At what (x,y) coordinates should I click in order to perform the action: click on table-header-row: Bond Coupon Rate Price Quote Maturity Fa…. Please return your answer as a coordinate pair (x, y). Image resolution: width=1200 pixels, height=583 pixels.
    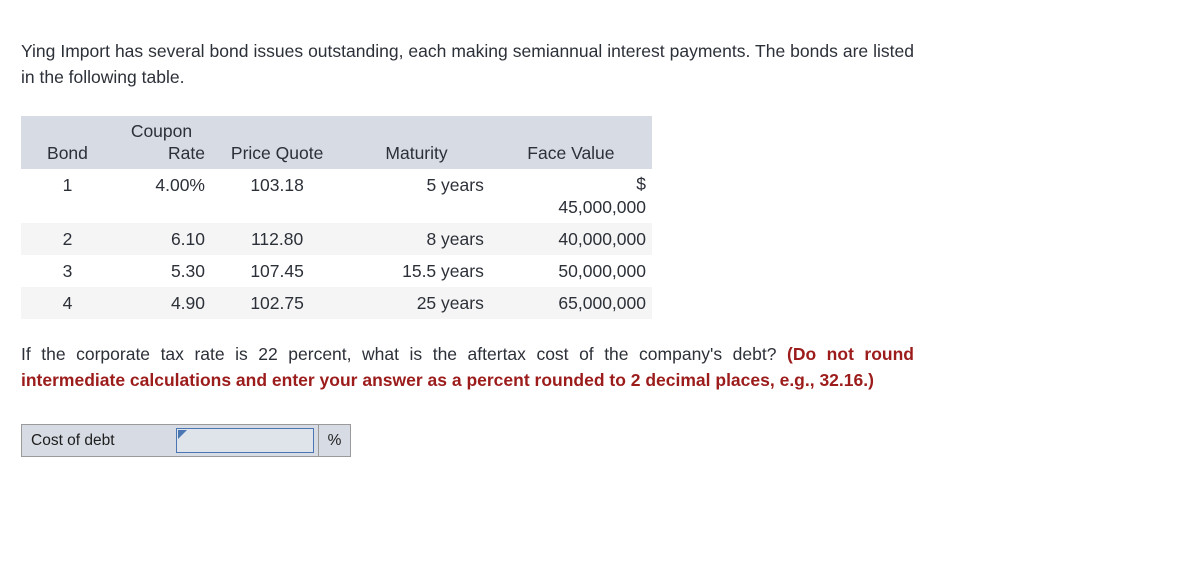
    Looking at the image, I should click on (336, 142).